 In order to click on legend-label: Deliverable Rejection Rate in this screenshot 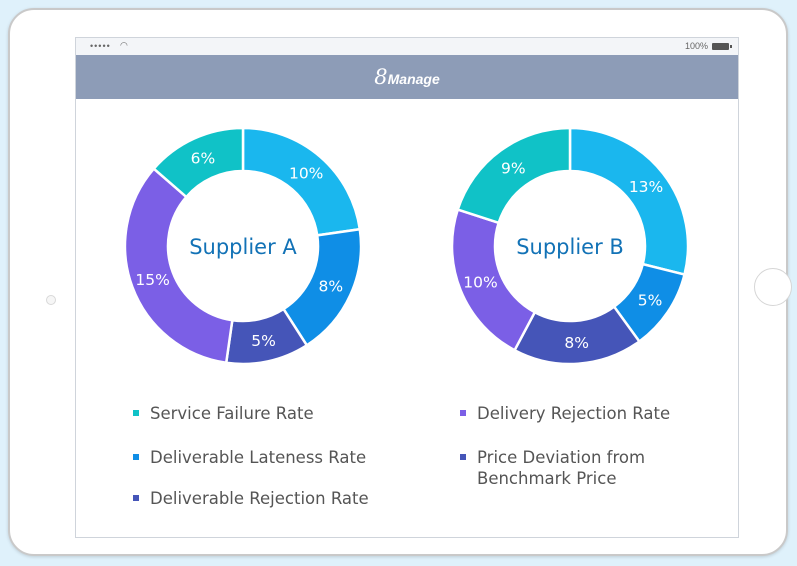, I will do `click(259, 498)`.